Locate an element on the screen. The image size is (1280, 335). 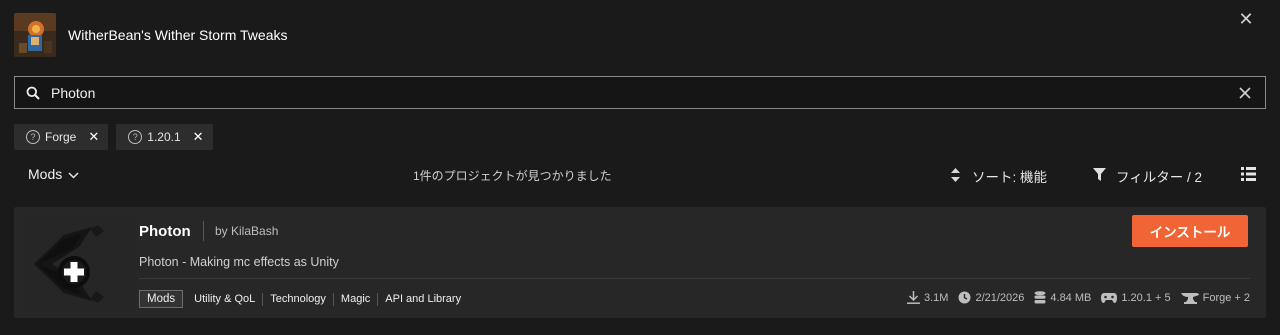
filter-chip-label: Forge is located at coordinates (61, 137).